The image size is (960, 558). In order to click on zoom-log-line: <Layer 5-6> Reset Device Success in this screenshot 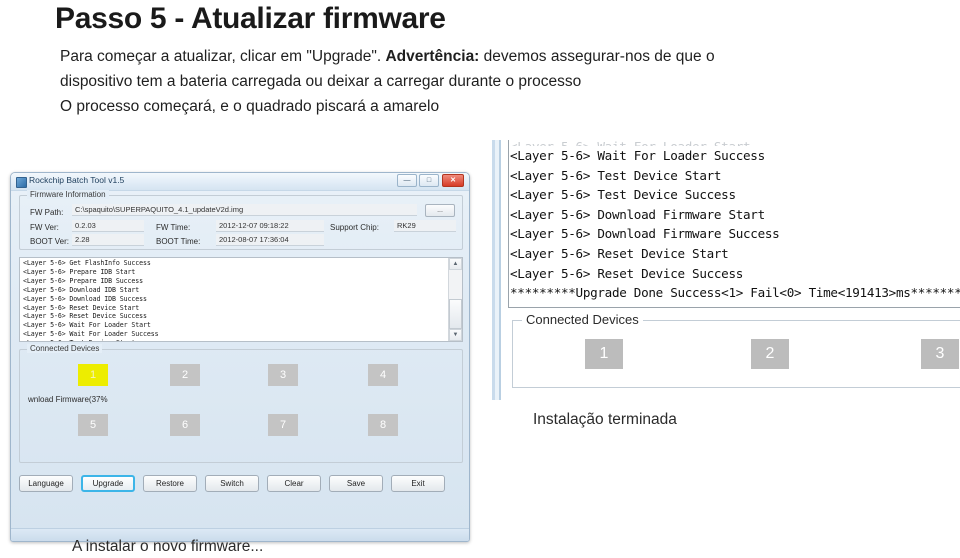, I will do `click(627, 273)`.